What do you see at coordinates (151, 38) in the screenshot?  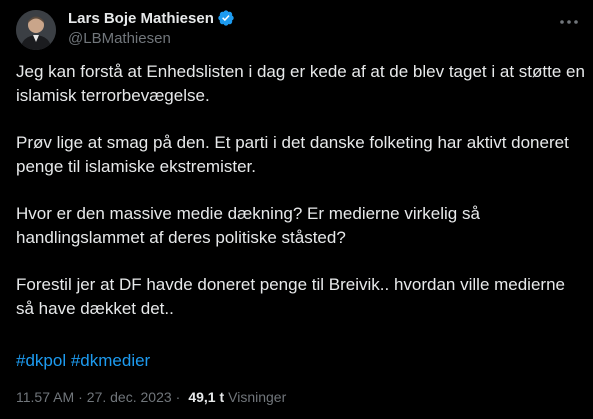 I see `author-handle: @LBMathiesen` at bounding box center [151, 38].